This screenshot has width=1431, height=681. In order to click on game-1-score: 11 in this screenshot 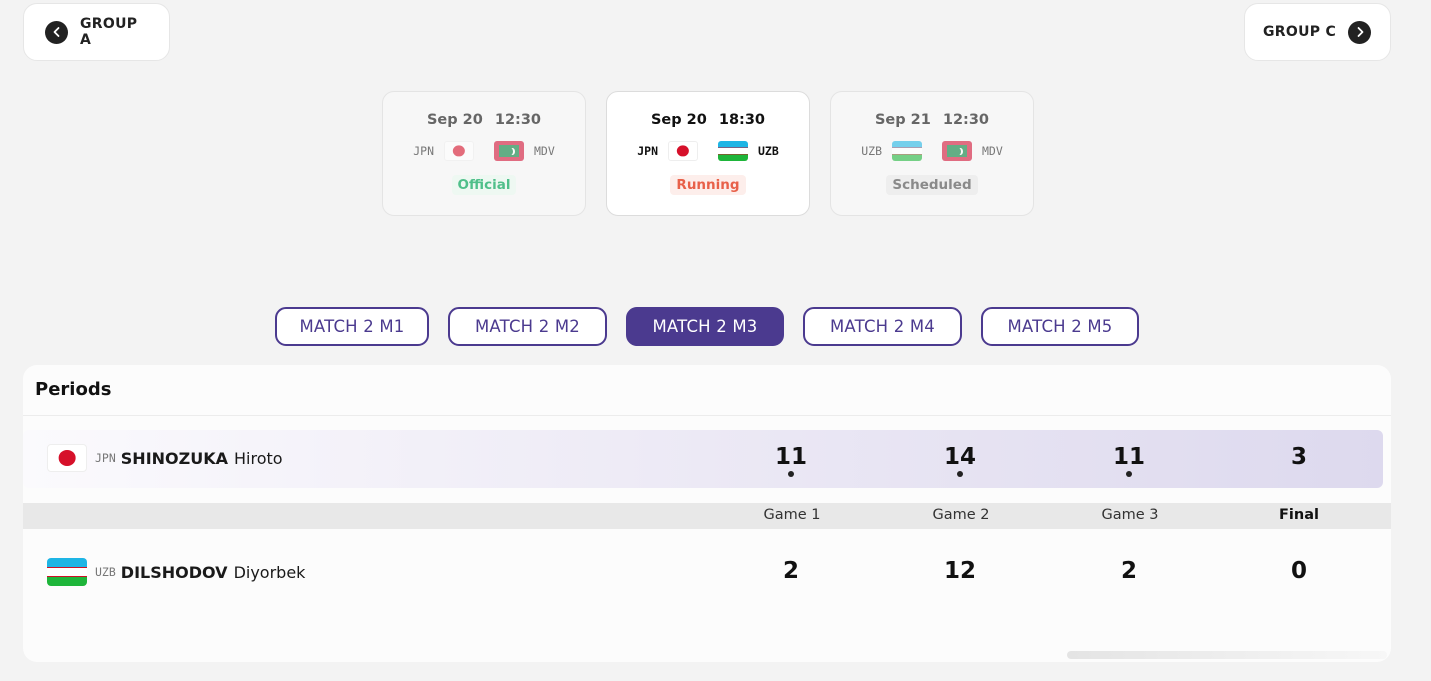, I will do `click(791, 460)`.